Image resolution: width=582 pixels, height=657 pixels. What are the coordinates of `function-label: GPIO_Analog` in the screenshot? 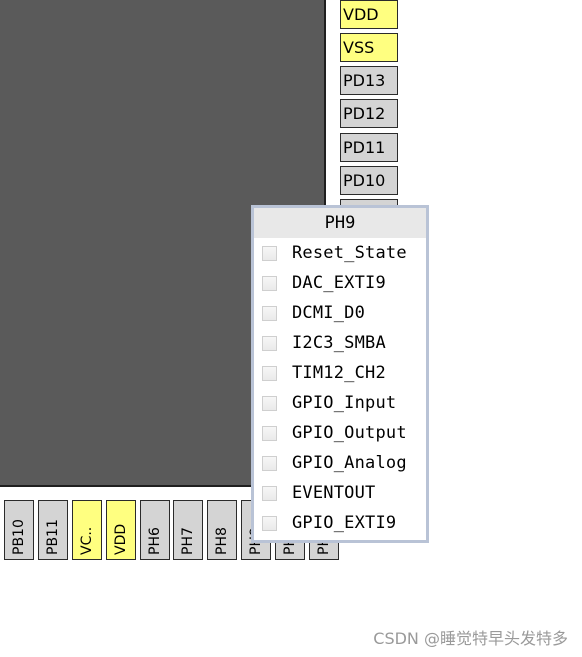 It's located at (349, 463).